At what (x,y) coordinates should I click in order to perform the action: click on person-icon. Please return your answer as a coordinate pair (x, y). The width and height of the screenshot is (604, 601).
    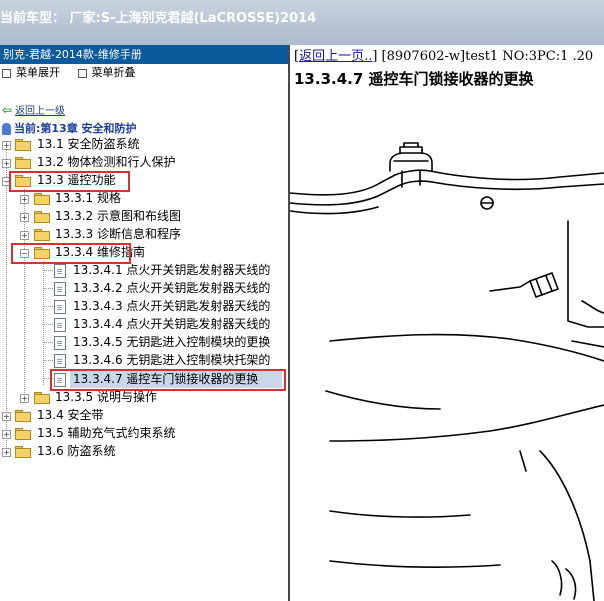
    Looking at the image, I should click on (6, 129).